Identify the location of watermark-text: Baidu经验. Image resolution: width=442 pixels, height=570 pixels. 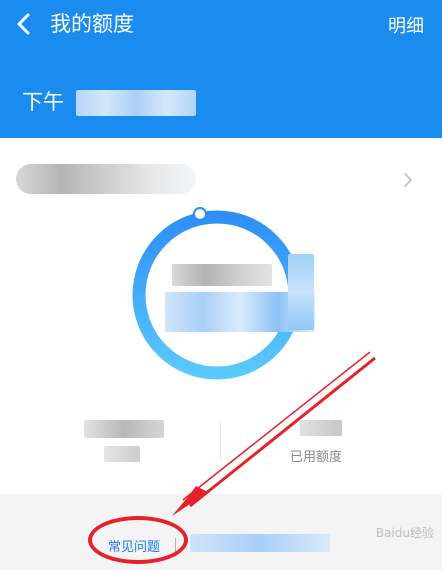
(404, 533).